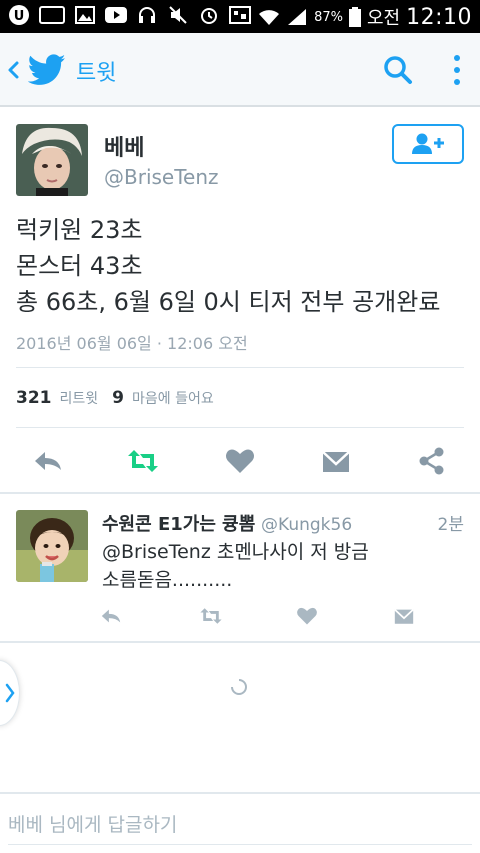  What do you see at coordinates (383, 18) in the screenshot?
I see `status-ampm: 오전` at bounding box center [383, 18].